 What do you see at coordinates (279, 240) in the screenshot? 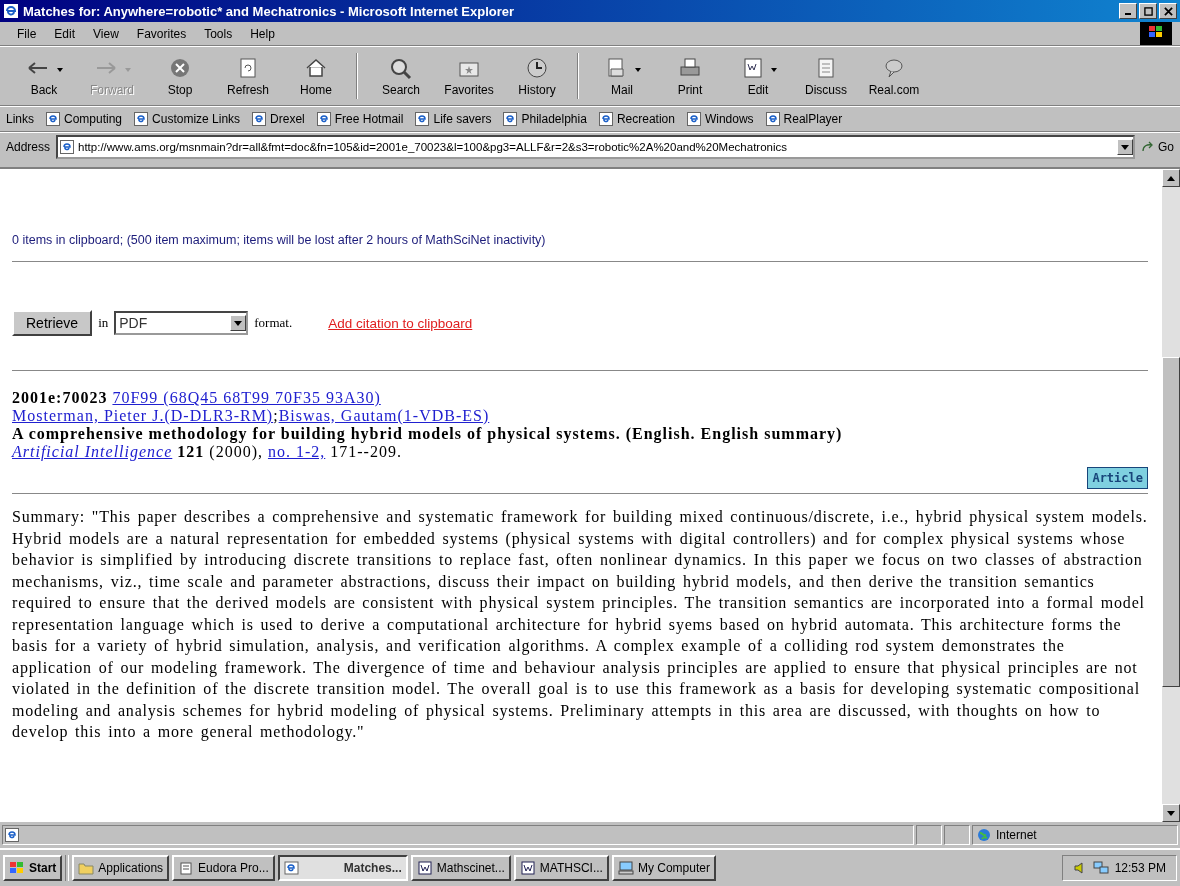
I see `clipboard-note: 0 items in clipboard; (500 item maximum; items will be lost after 2 hours of MathSciNet inactivity)` at bounding box center [279, 240].